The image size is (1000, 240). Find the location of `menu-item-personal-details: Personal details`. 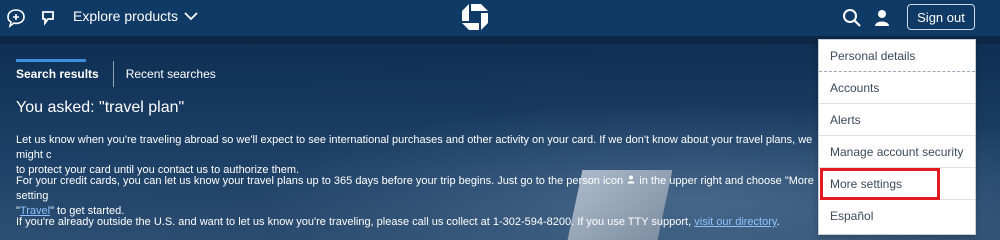

menu-item-personal-details: Personal details is located at coordinates (897, 56).